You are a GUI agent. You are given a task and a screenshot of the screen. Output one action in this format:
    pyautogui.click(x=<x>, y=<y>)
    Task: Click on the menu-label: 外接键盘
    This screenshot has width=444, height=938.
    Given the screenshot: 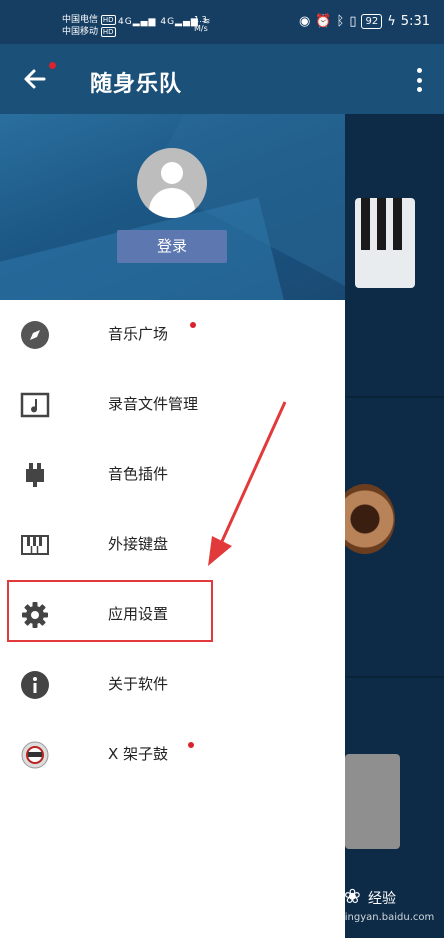 What is the action you would take?
    pyautogui.click(x=138, y=544)
    